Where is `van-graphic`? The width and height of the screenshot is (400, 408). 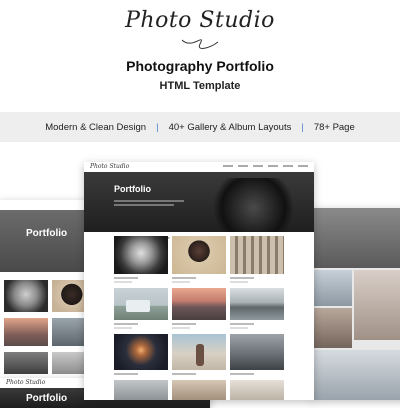
van-graphic is located at coordinates (138, 306).